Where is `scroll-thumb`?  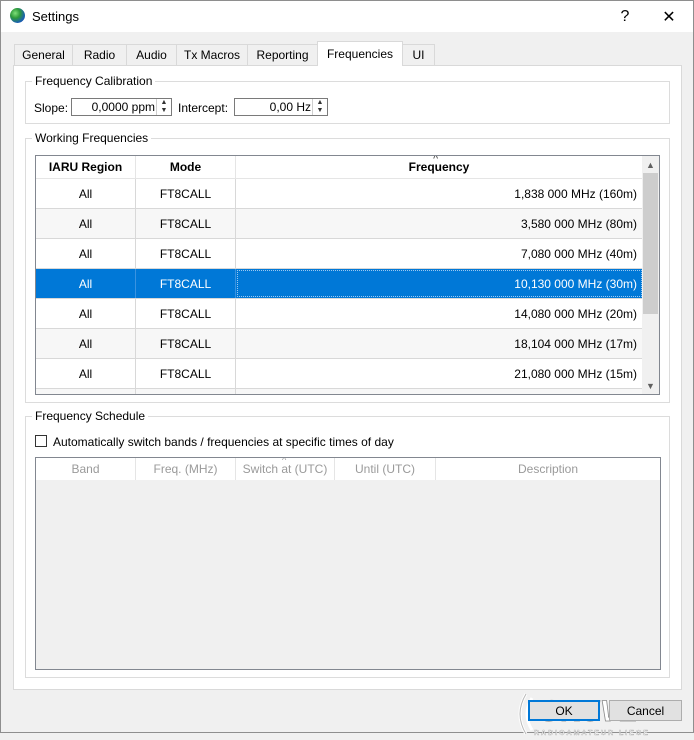 scroll-thumb is located at coordinates (650, 243).